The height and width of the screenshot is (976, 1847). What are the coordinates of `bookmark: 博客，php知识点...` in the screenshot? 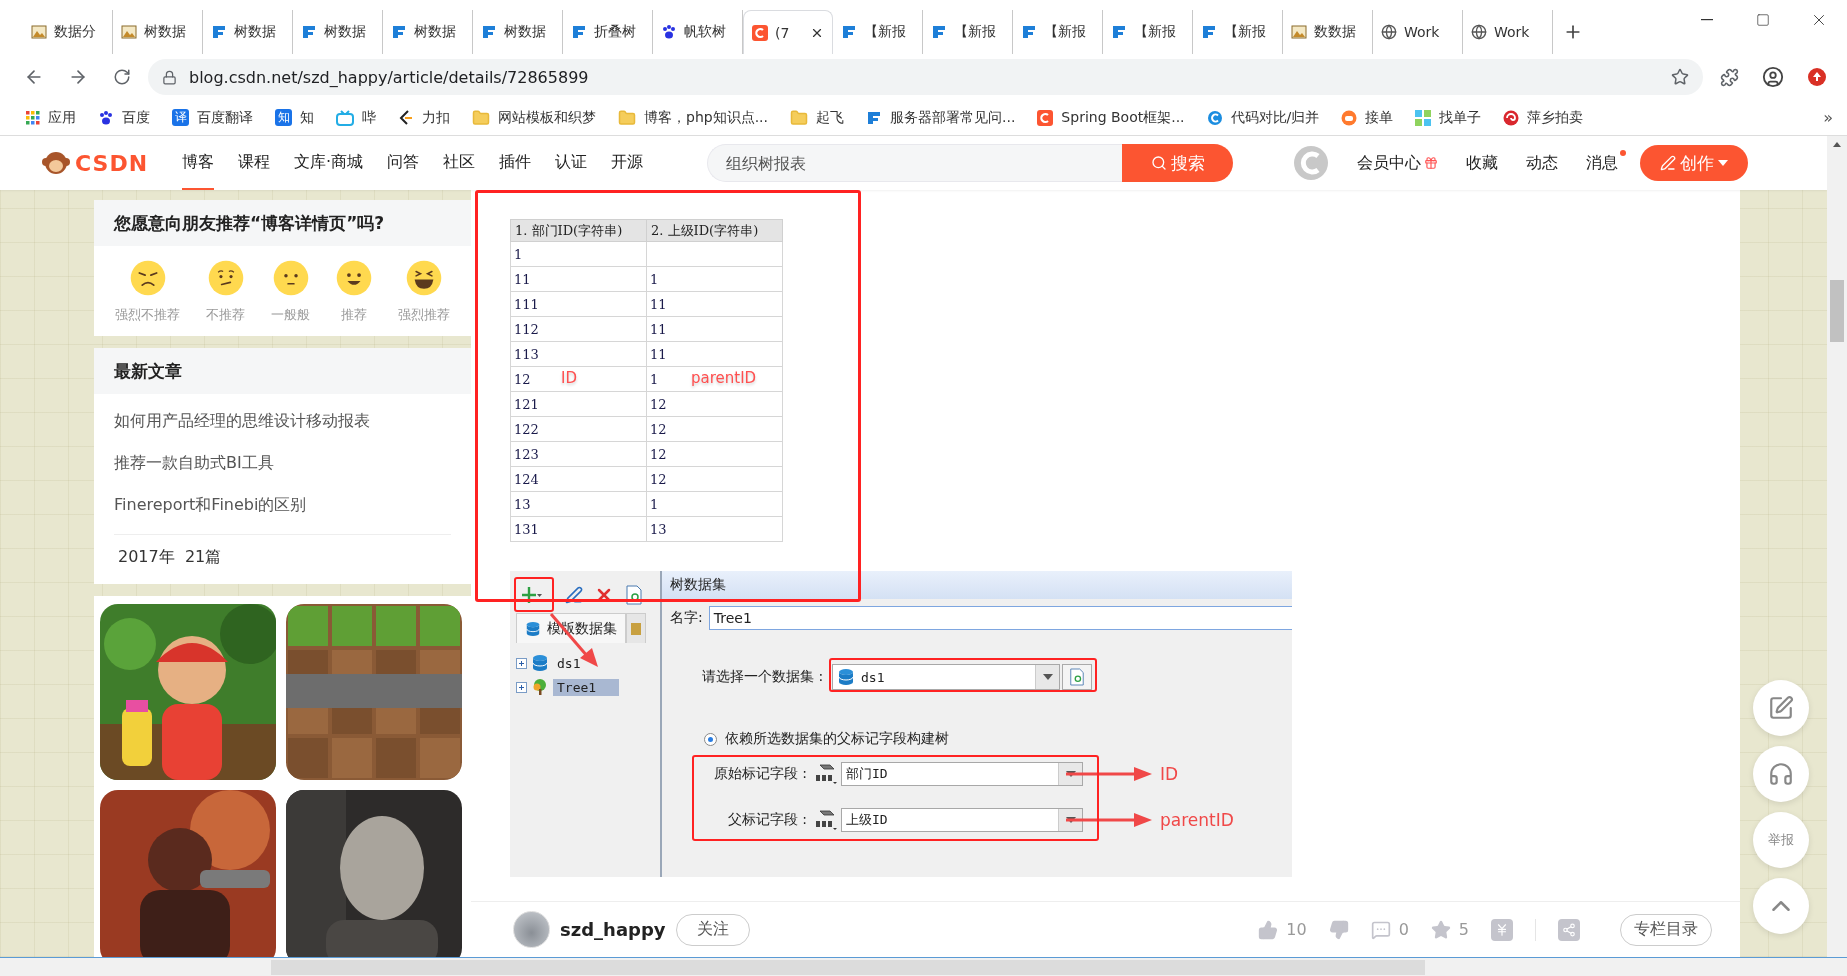 It's located at (693, 117).